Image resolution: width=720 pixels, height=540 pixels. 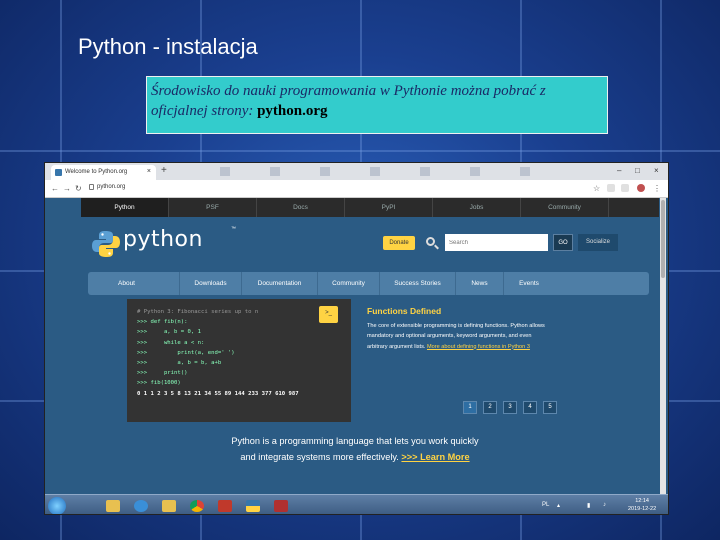 I want to click on site-header: python ™ Donate GO Socialize, so click(x=370, y=242).